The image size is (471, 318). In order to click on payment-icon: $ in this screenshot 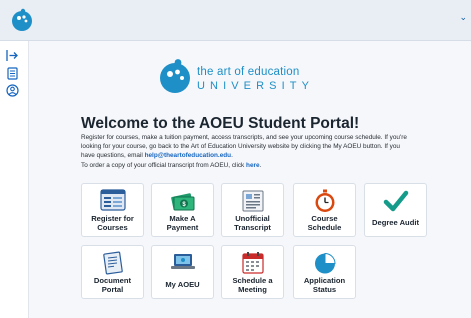, I will do `click(182, 202)`.